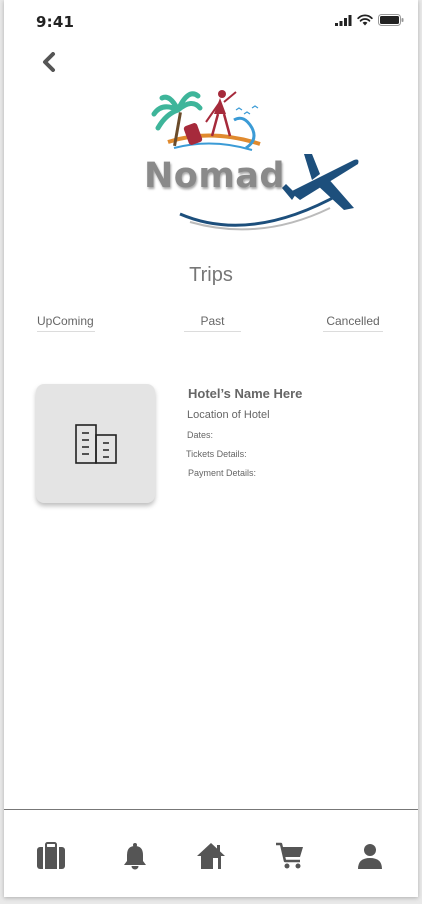 Image resolution: width=422 pixels, height=904 pixels. I want to click on status-icons, so click(369, 20).